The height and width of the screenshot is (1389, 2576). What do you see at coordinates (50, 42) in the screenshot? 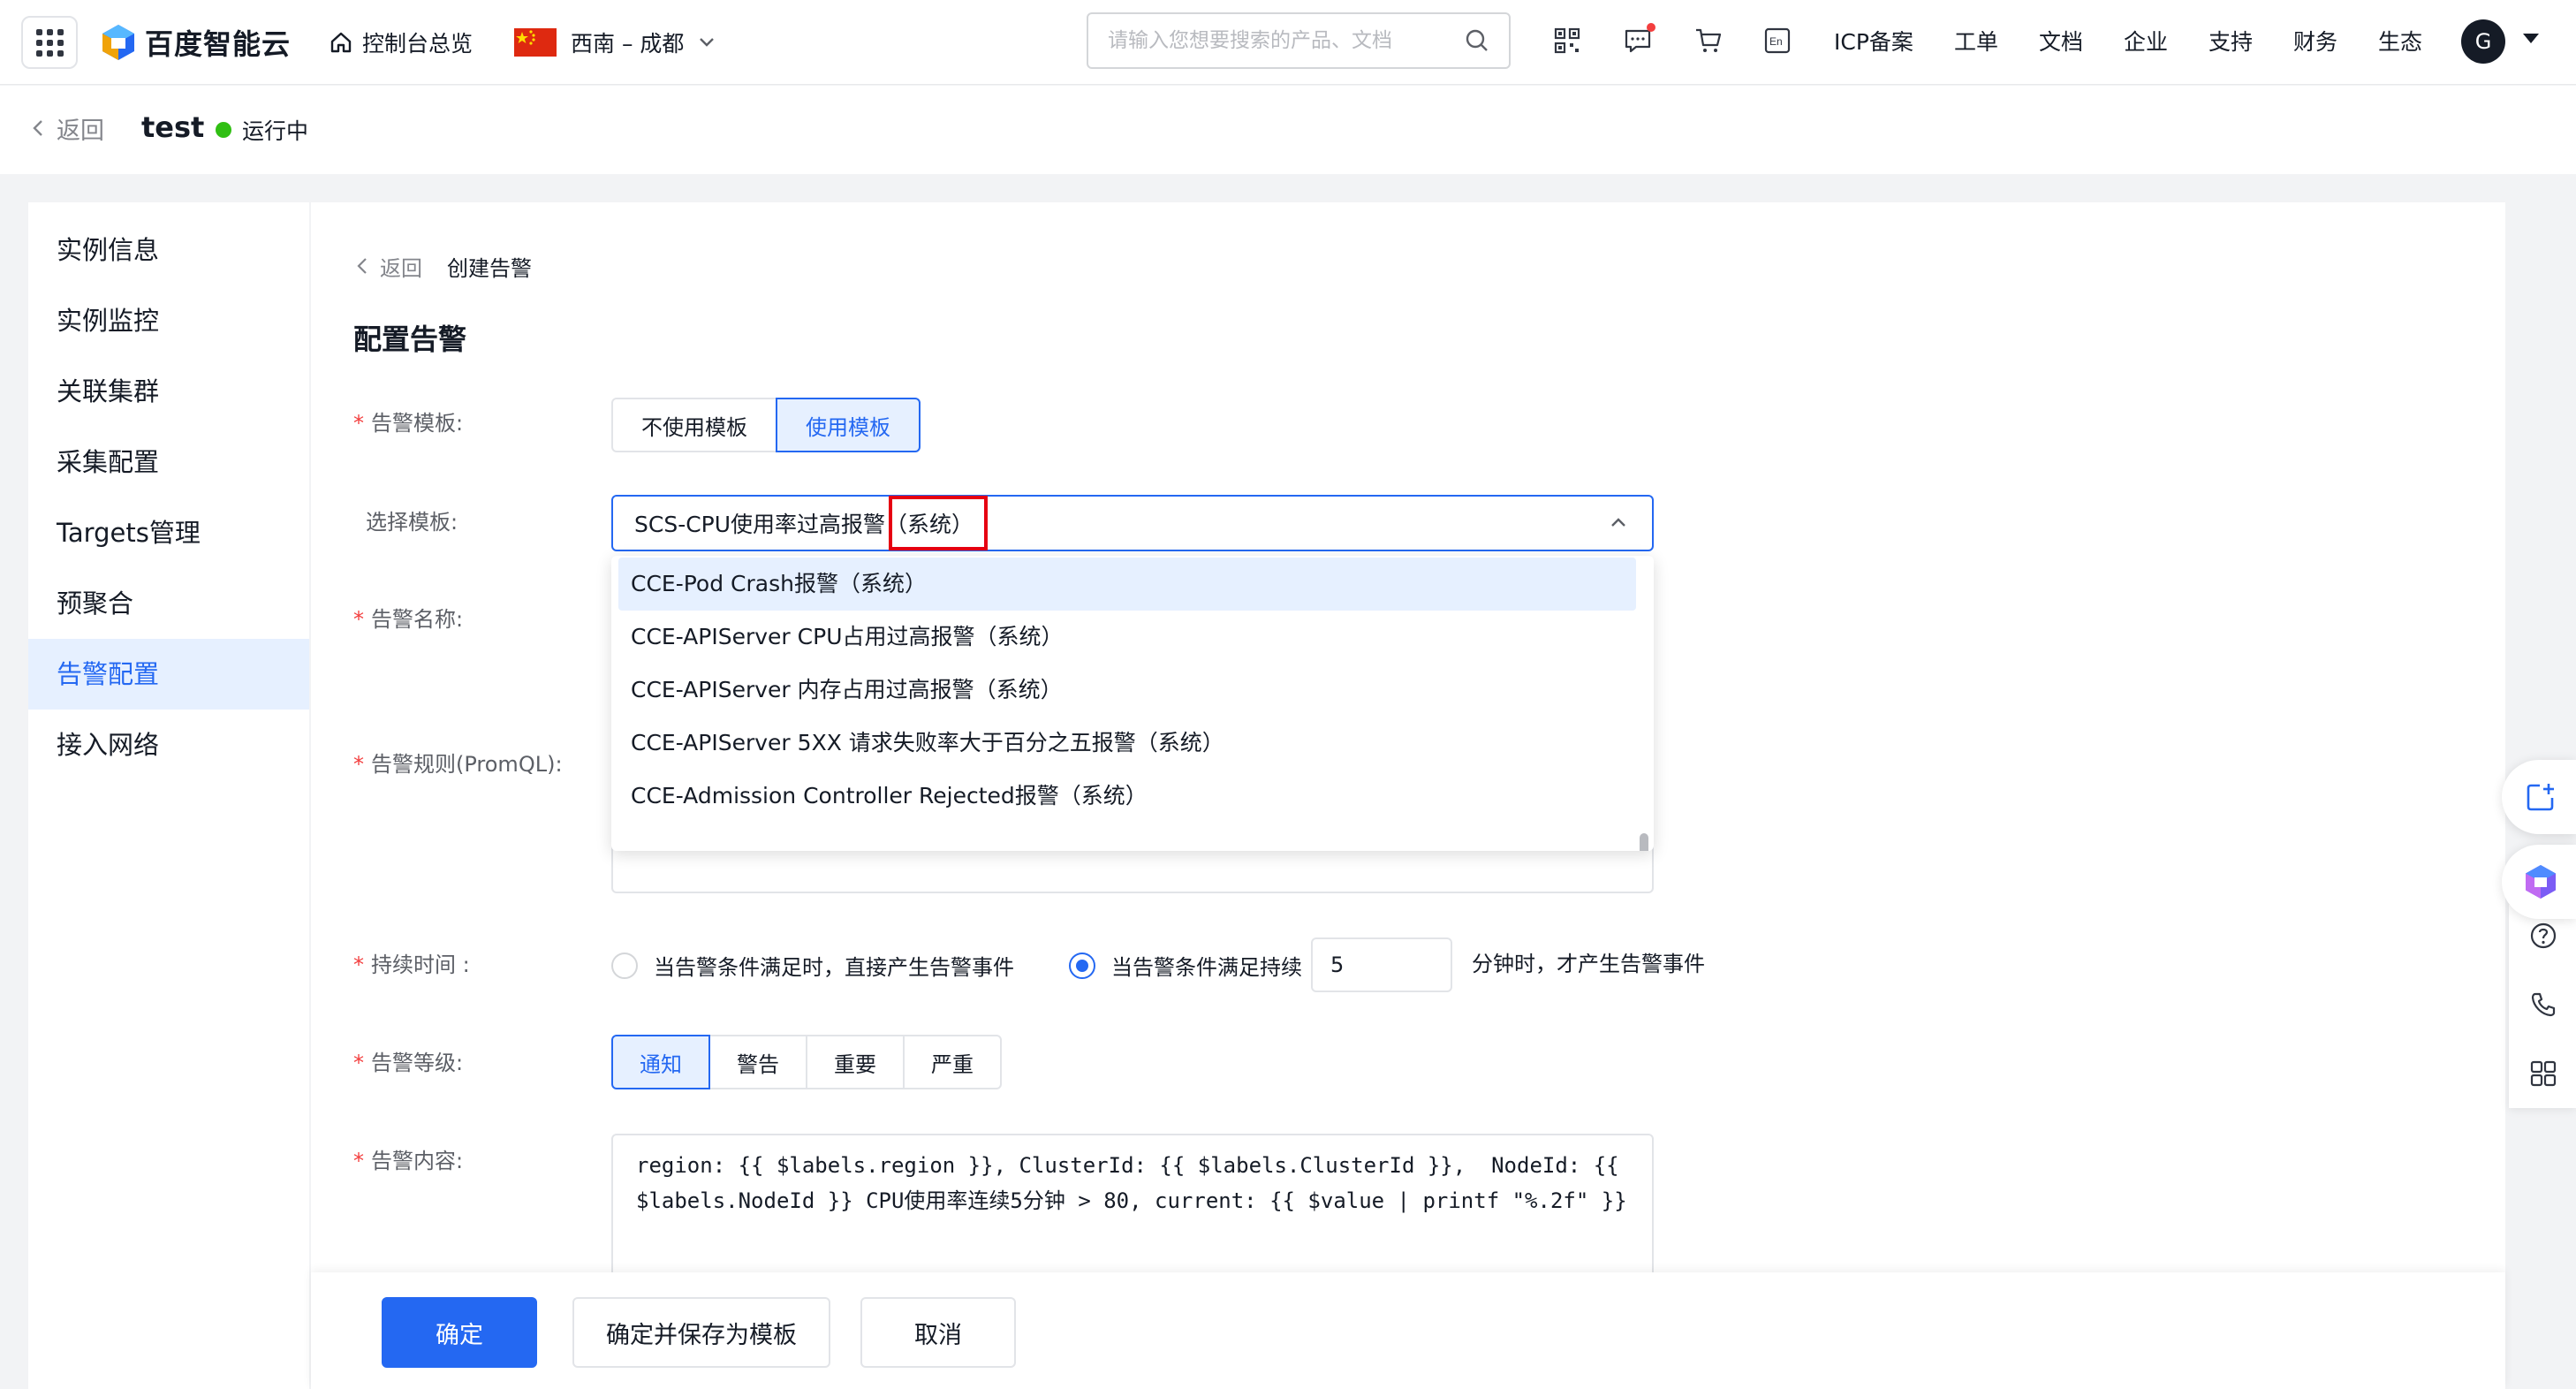
I see `app-grid-icon` at bounding box center [50, 42].